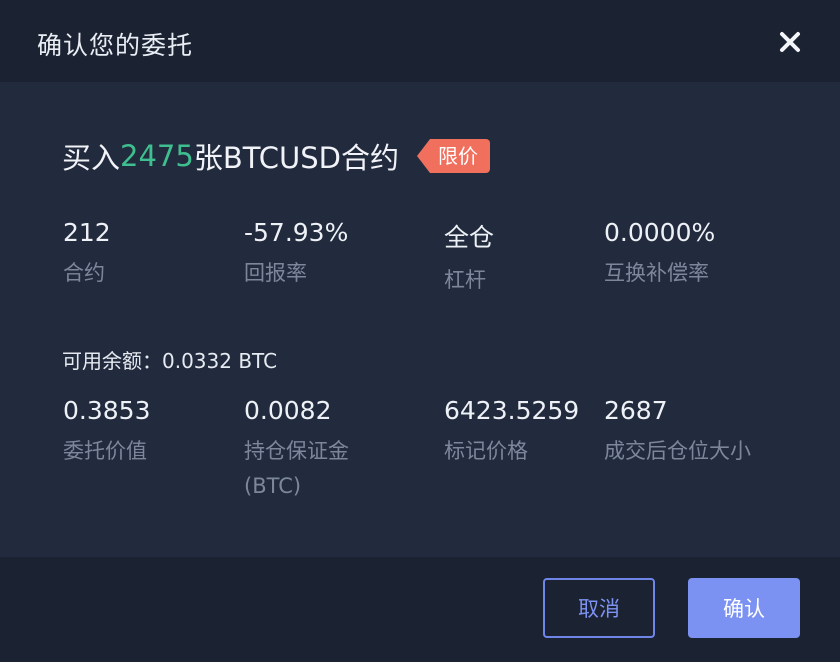  Describe the element at coordinates (459, 156) in the screenshot. I see `order-type-label: 限价` at that location.